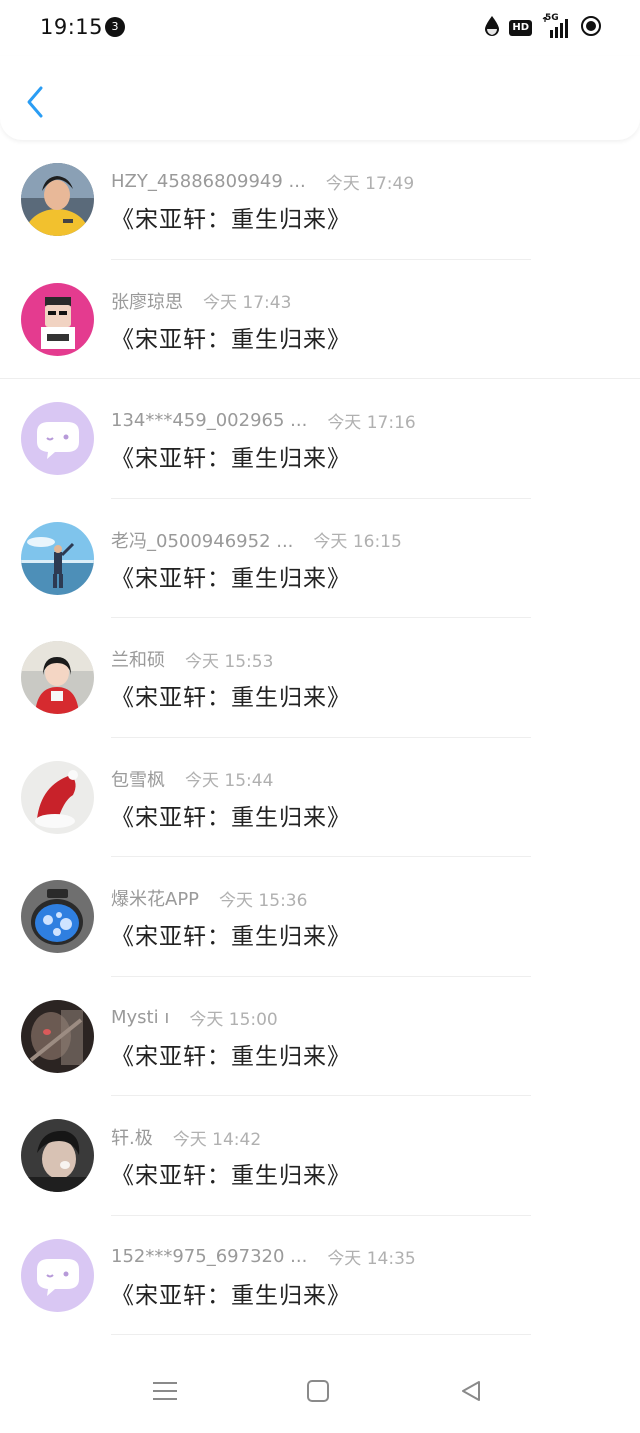 Image resolution: width=640 pixels, height=1433 pixels. I want to click on system-back-button, so click(471, 1391).